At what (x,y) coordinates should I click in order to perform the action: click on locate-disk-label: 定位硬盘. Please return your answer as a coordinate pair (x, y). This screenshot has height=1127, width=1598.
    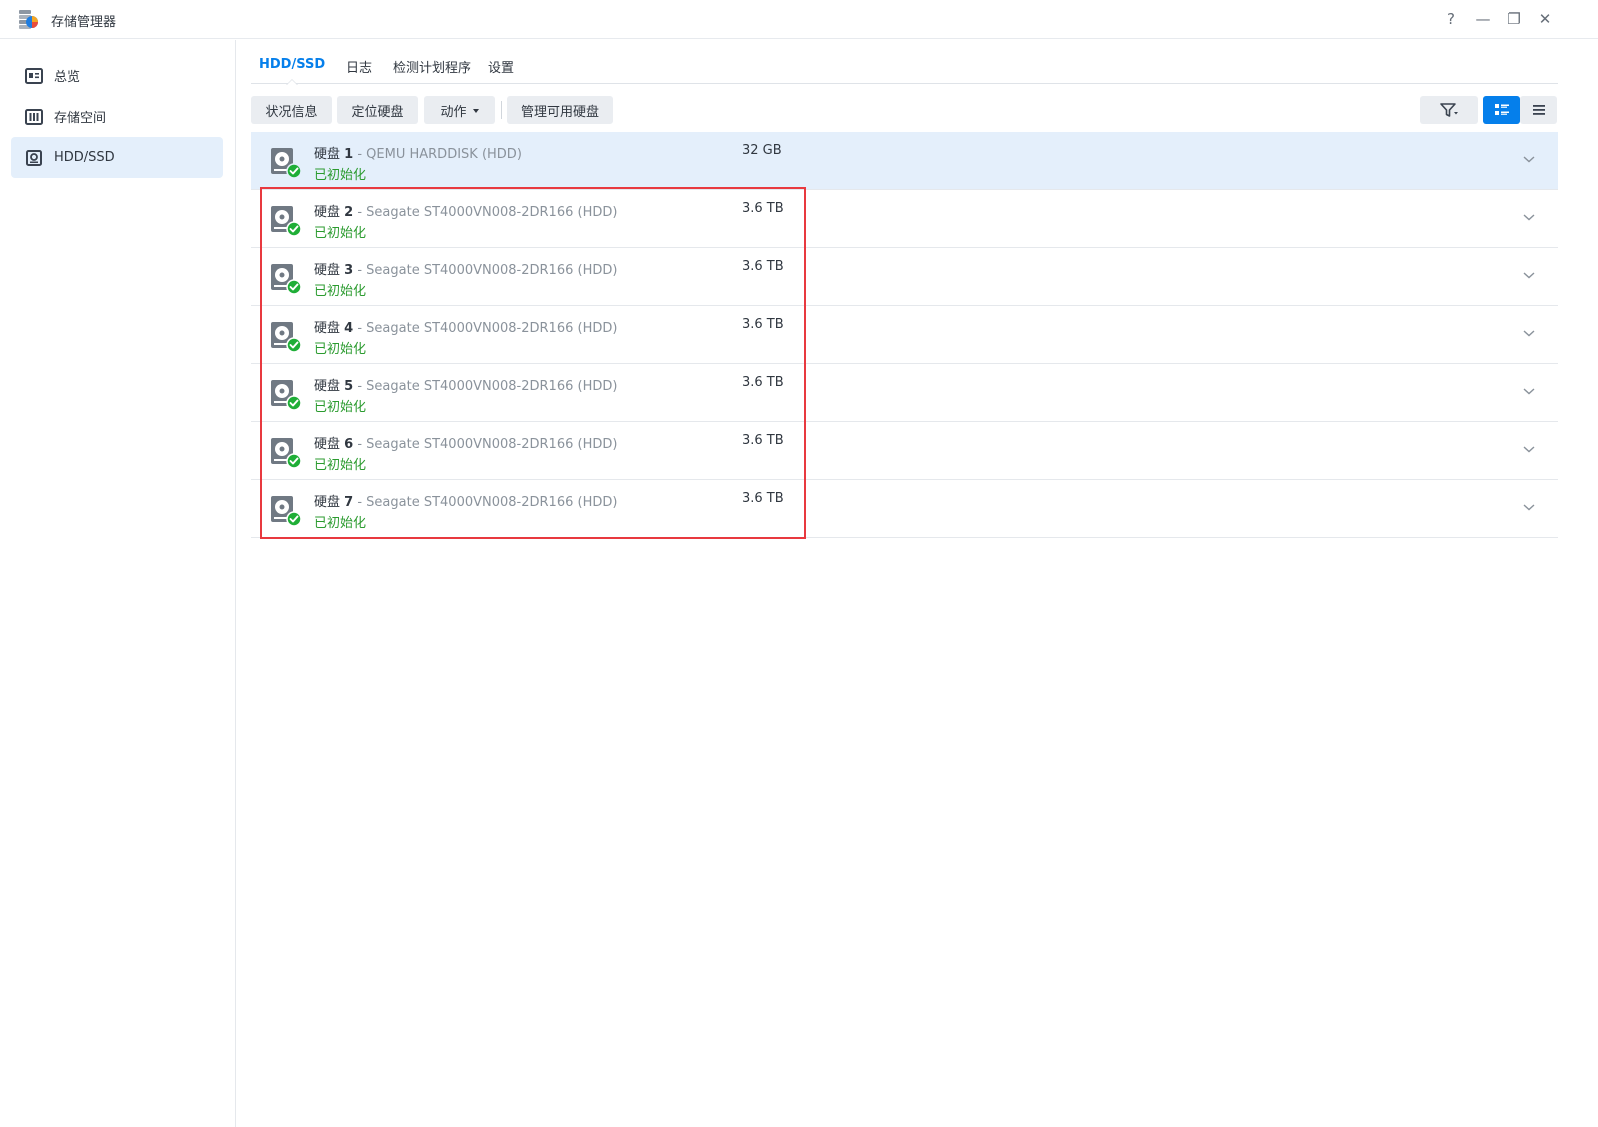
    Looking at the image, I should click on (377, 112).